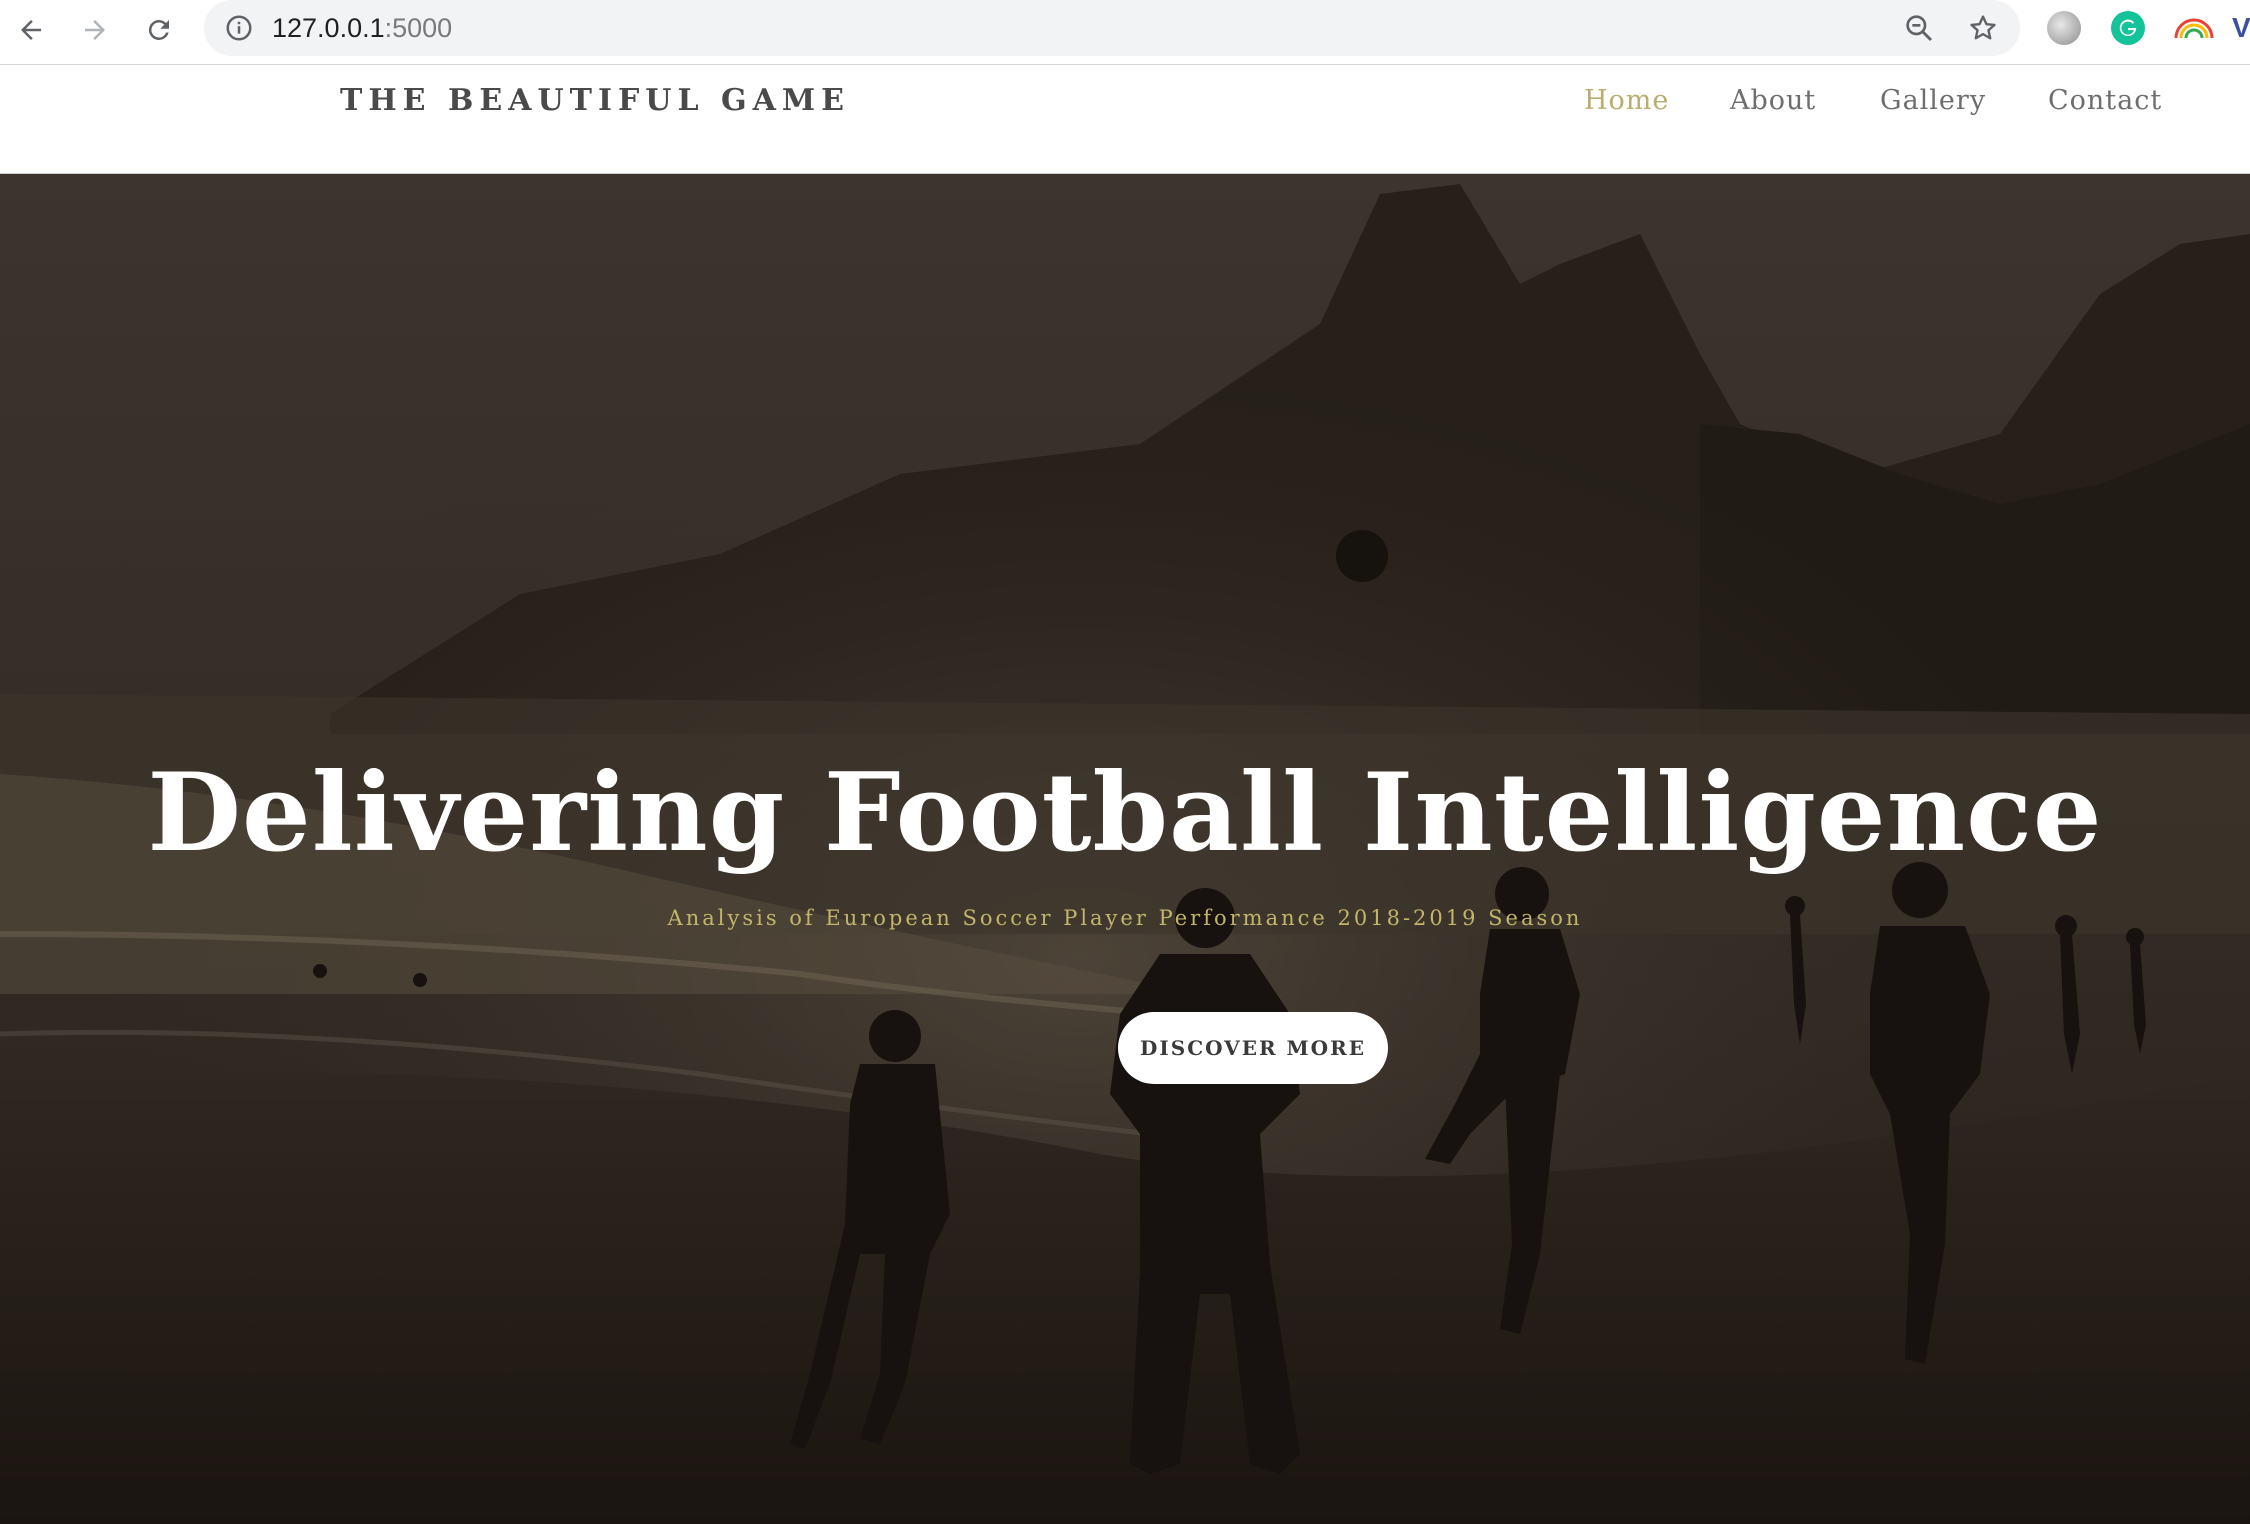  I want to click on info-icon, so click(239, 28).